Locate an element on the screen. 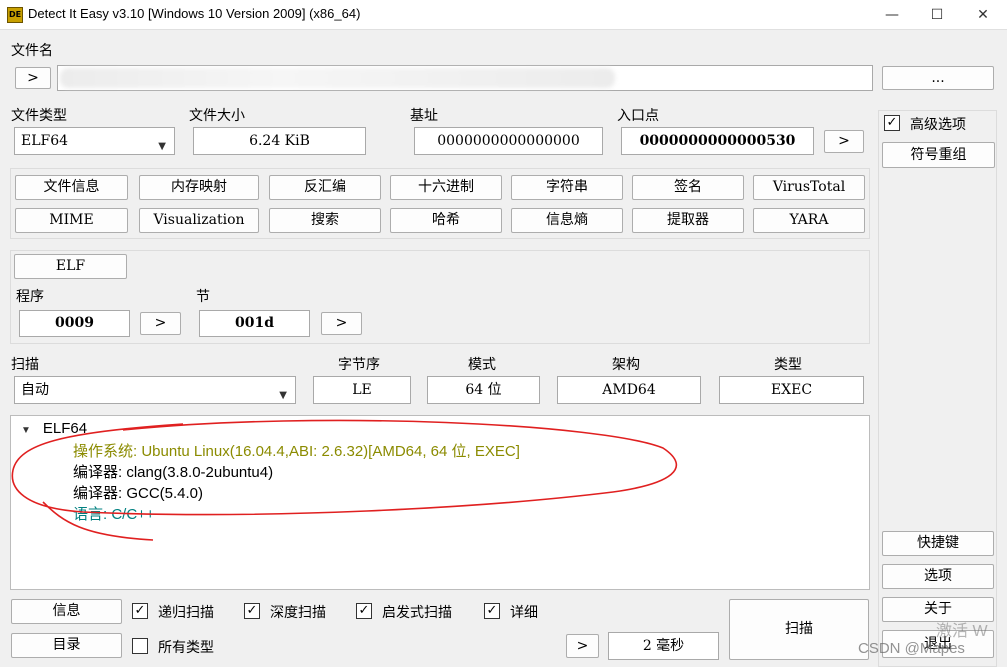  tool-button-r1-1: 内存映射 is located at coordinates (199, 187).